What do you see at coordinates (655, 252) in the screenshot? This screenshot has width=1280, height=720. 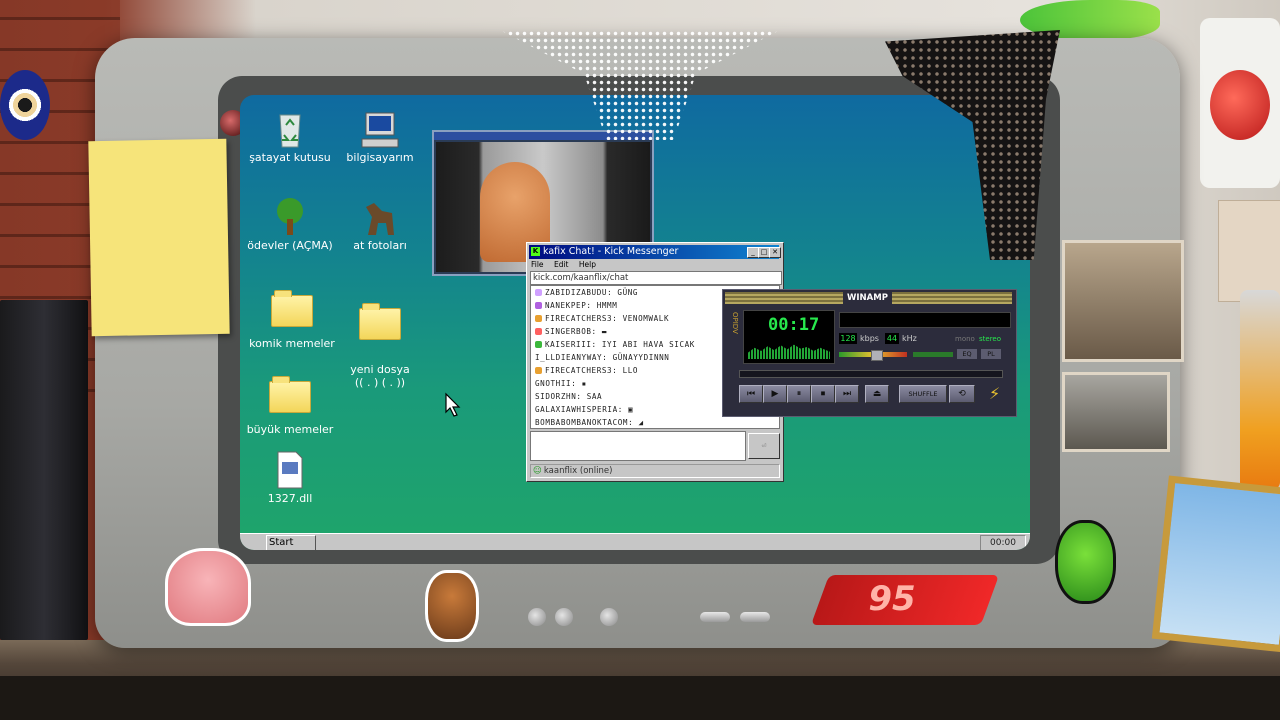 I see `messenger-title-bar: K kafix Chat! - Kick Messenger _ □ ✕` at bounding box center [655, 252].